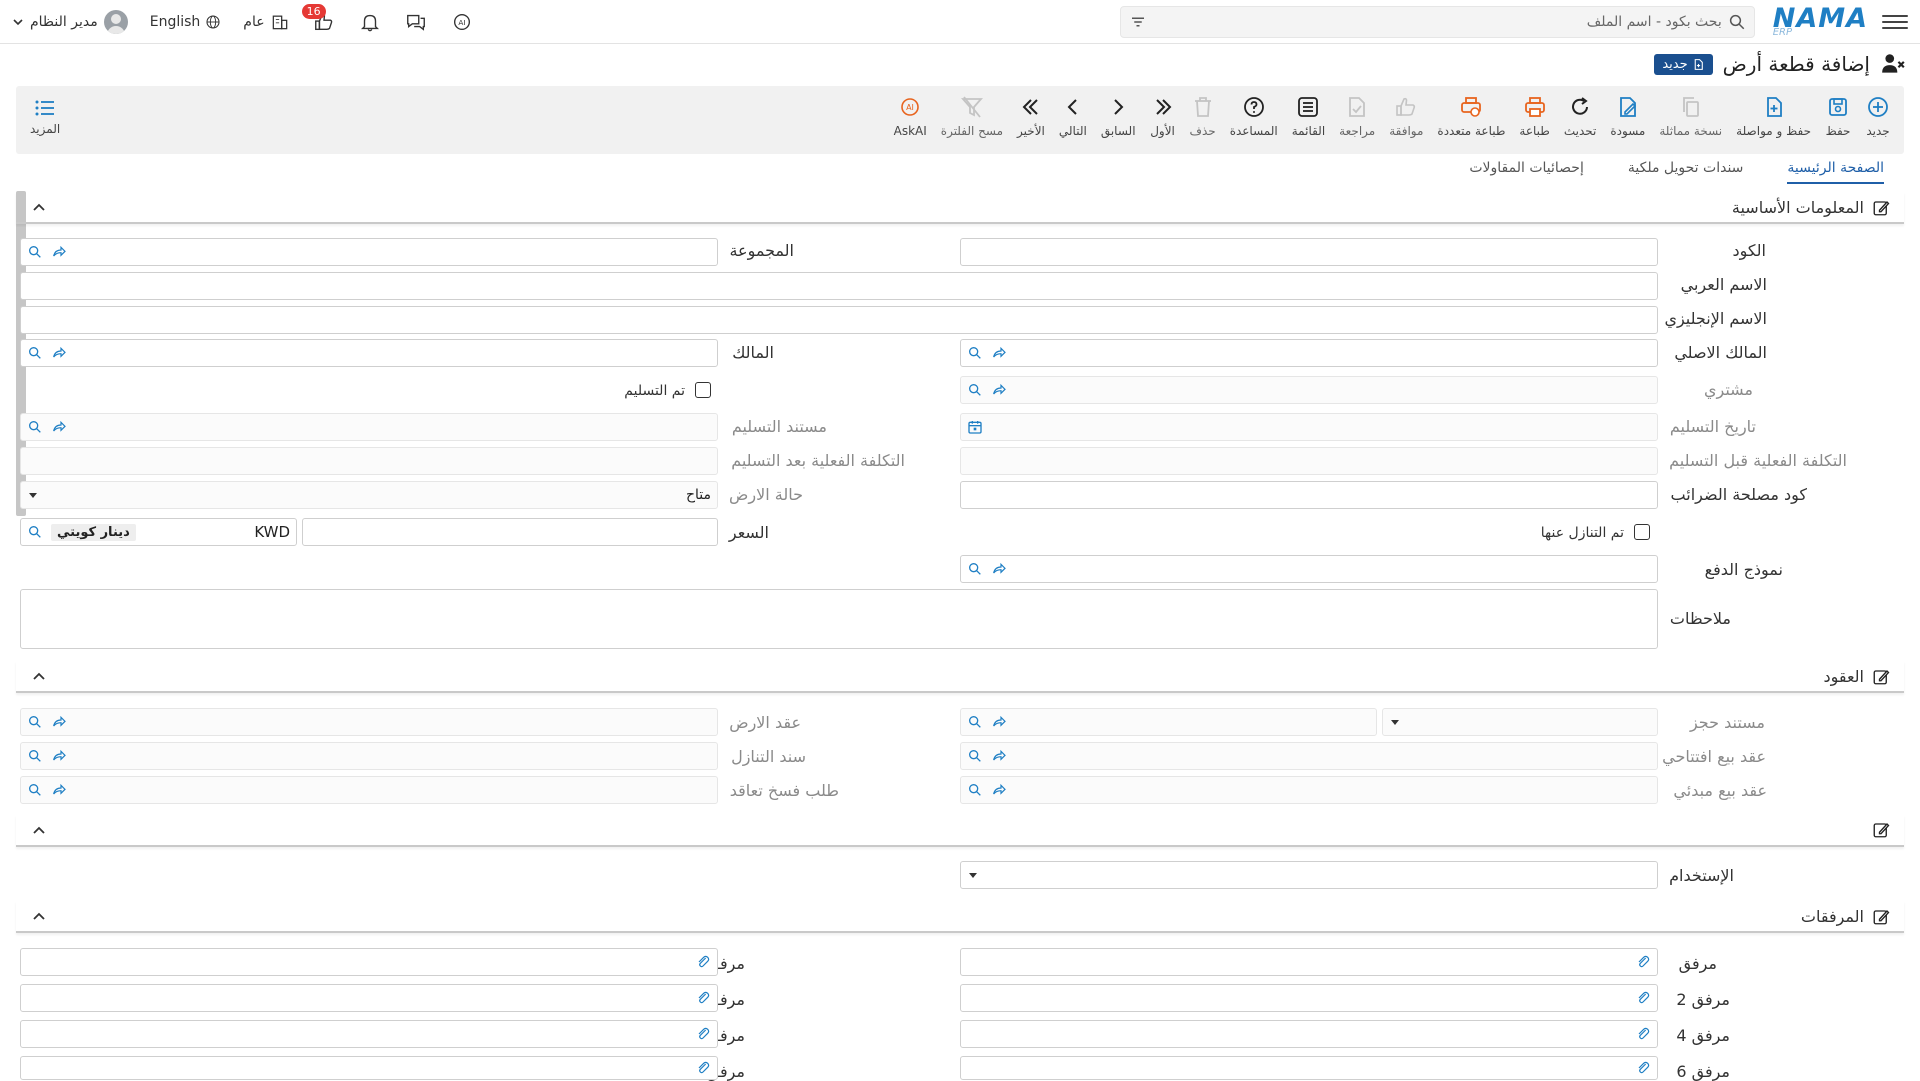 The image size is (1920, 1081). What do you see at coordinates (369, 1068) in the screenshot?
I see `attachment-7-input` at bounding box center [369, 1068].